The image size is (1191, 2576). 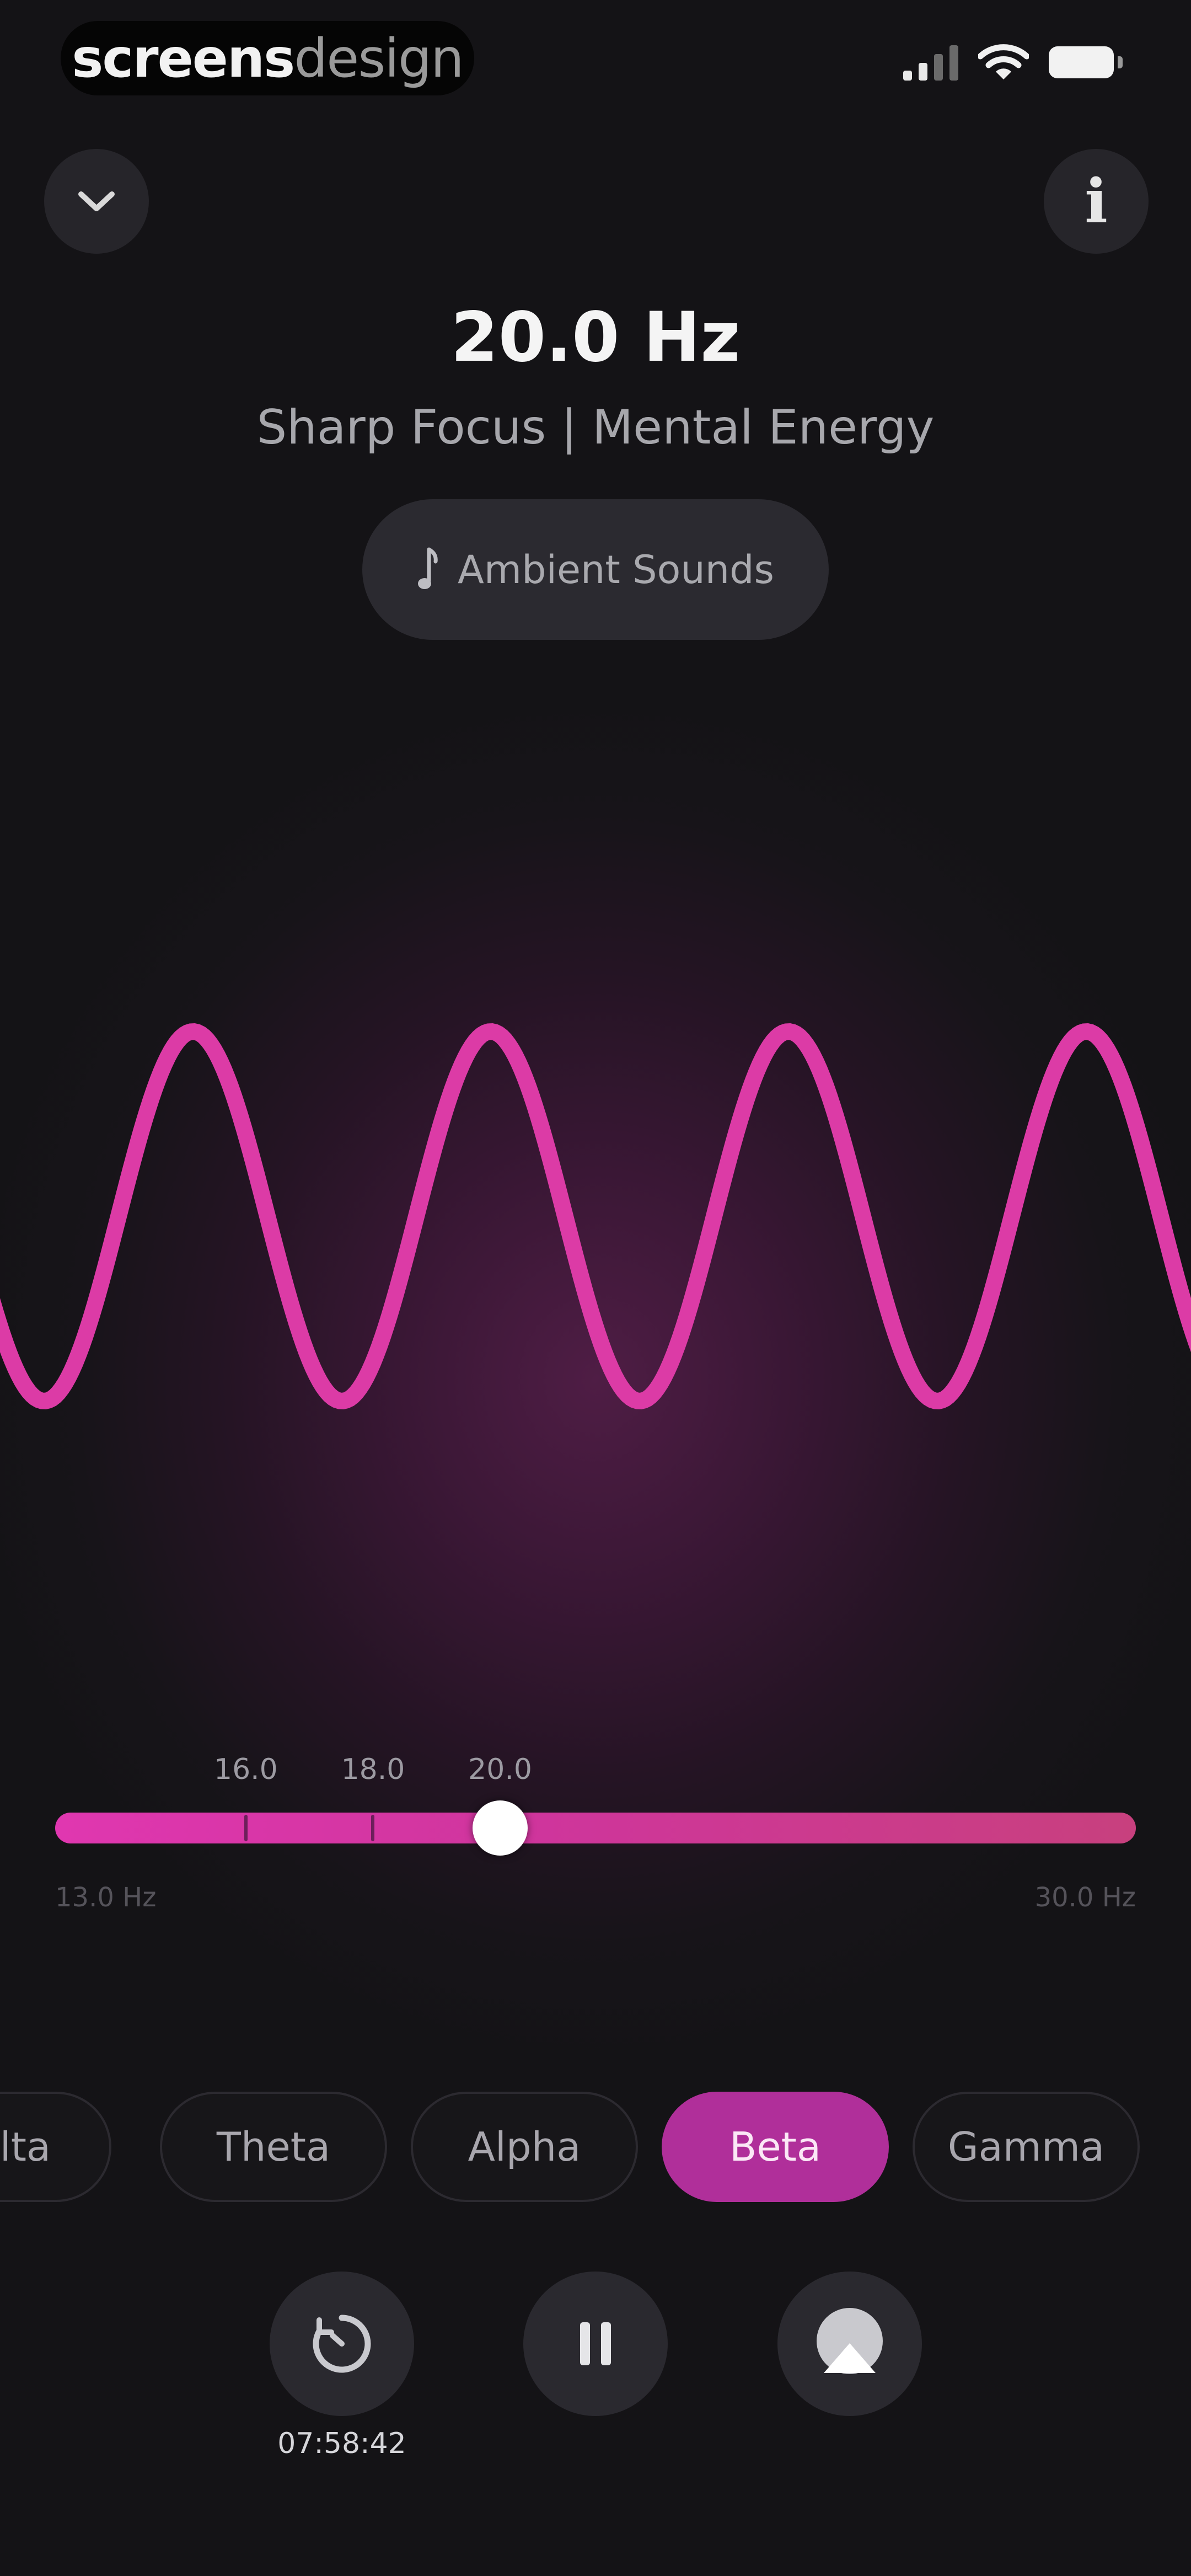 I want to click on airplay-button, so click(x=849, y=2344).